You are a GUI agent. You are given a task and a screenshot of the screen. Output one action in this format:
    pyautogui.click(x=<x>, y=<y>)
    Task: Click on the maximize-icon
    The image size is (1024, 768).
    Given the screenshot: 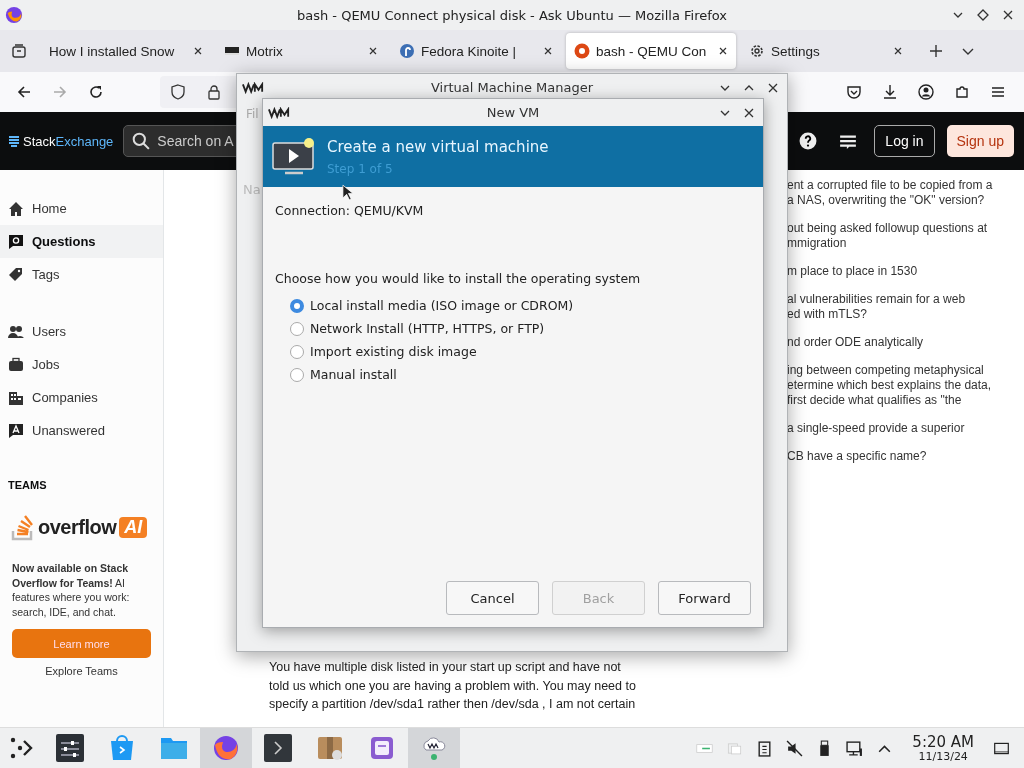 What is the action you would take?
    pyautogui.click(x=983, y=15)
    